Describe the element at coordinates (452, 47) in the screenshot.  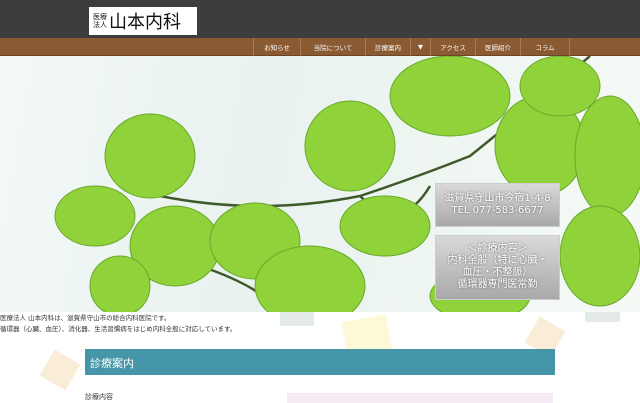
I see `nav-access: アクセス` at that location.